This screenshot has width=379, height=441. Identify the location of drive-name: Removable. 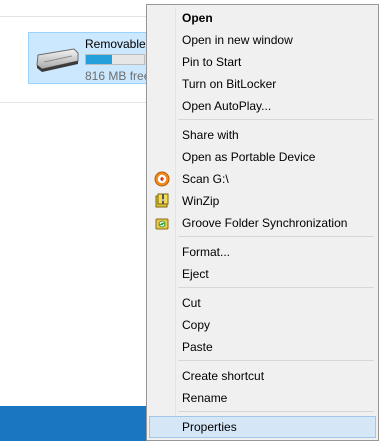
(115, 44).